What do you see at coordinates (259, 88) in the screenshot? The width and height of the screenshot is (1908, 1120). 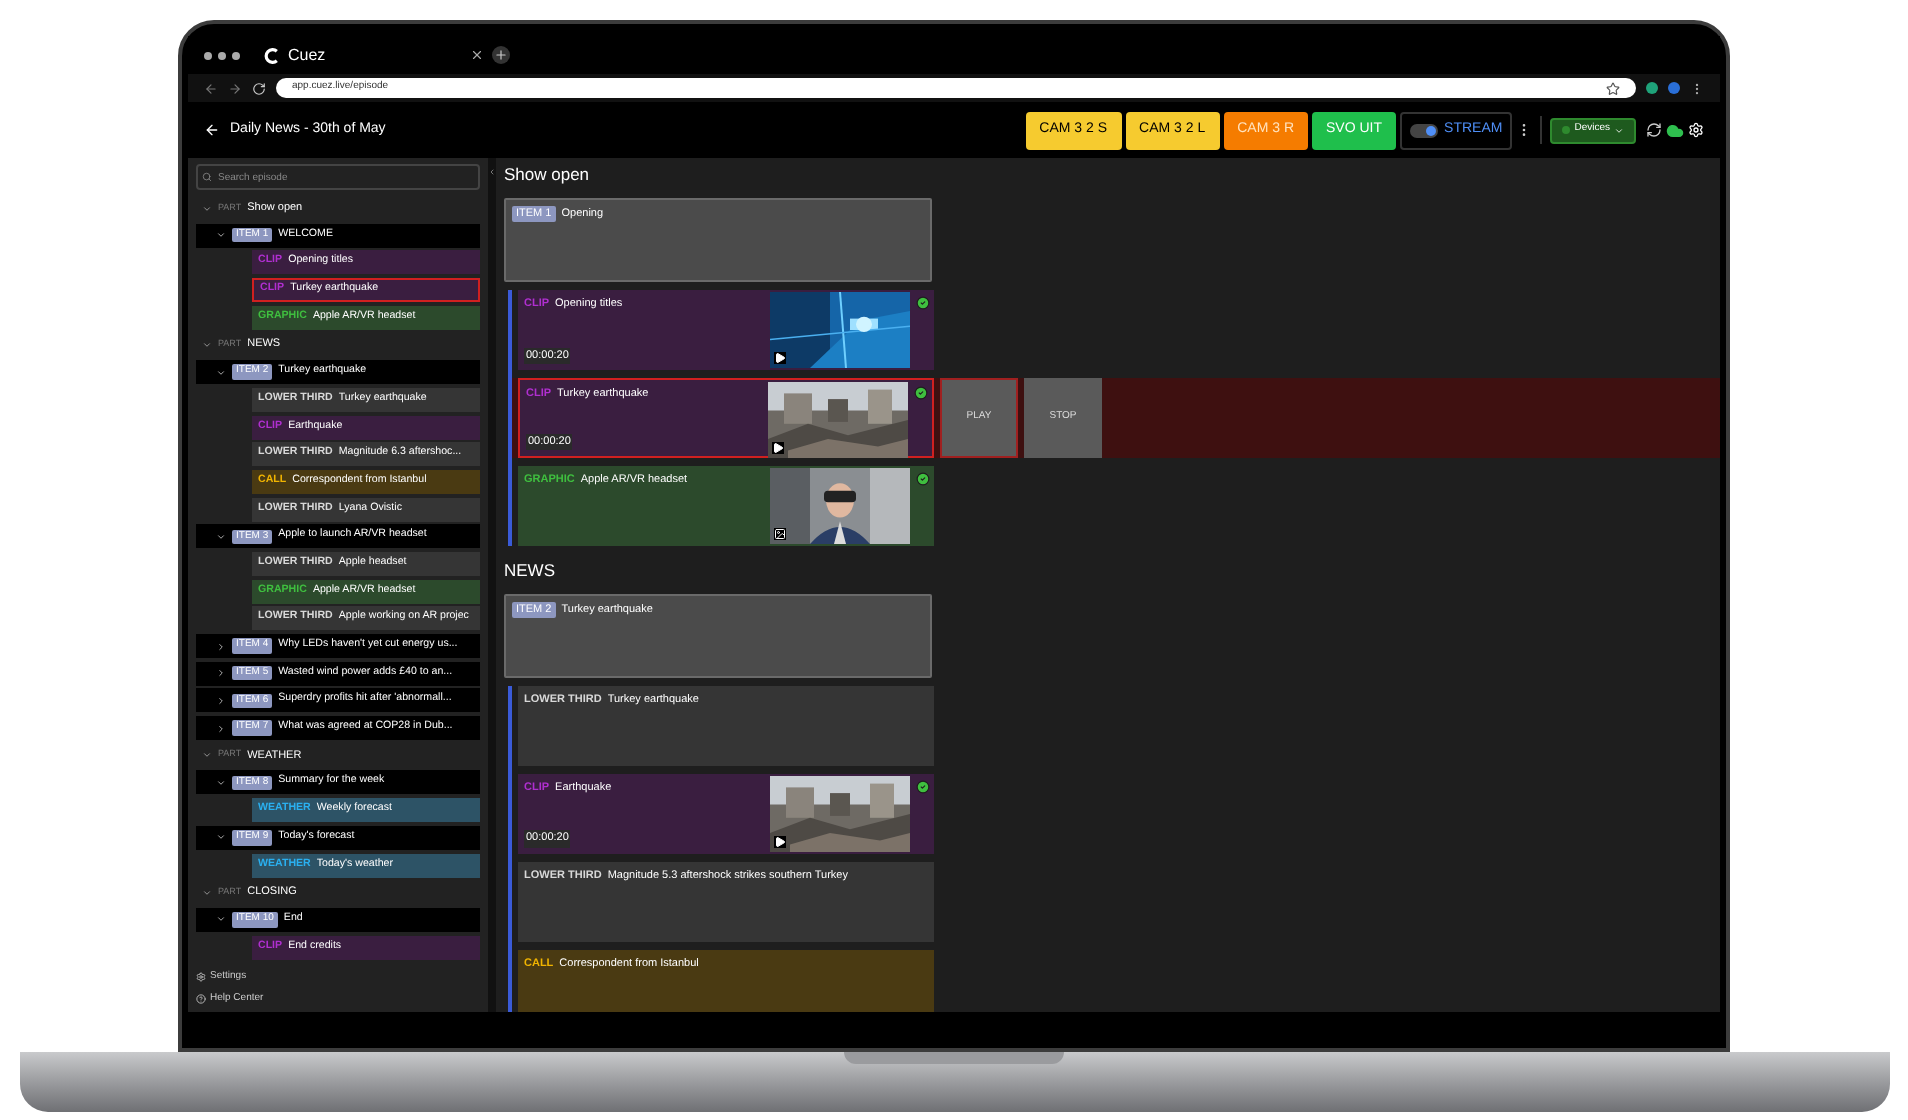 I see `reload-icon` at bounding box center [259, 88].